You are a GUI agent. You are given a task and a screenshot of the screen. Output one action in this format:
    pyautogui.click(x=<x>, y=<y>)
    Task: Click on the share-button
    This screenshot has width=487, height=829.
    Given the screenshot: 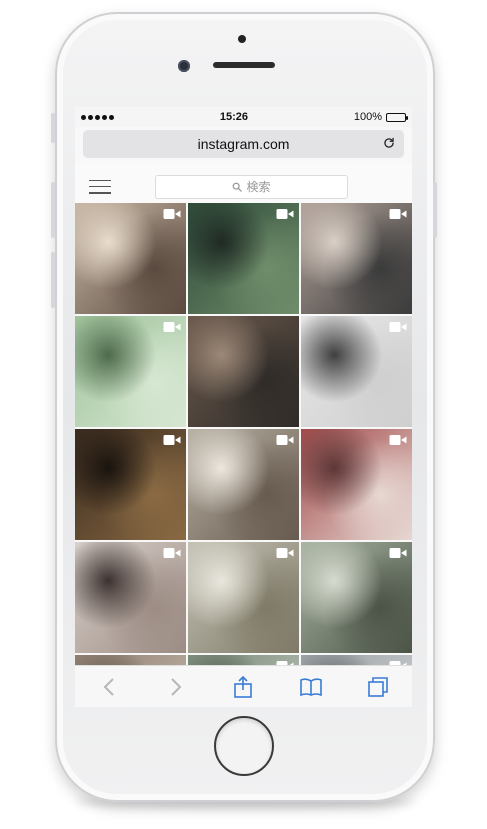 What is the action you would take?
    pyautogui.click(x=243, y=687)
    